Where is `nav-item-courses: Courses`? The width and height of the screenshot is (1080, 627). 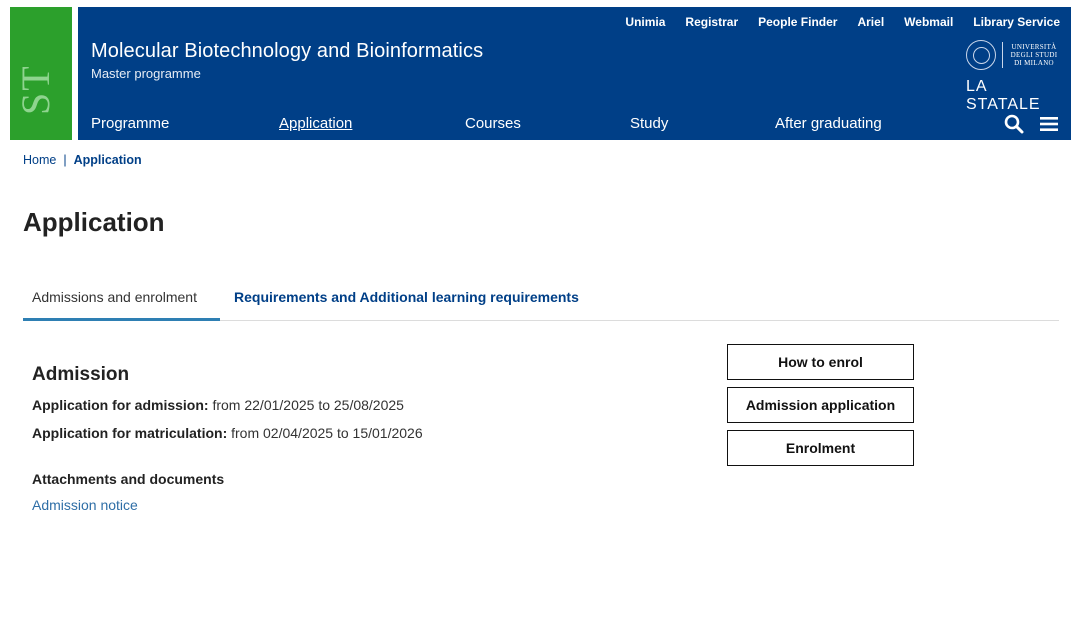 nav-item-courses: Courses is located at coordinates (493, 123).